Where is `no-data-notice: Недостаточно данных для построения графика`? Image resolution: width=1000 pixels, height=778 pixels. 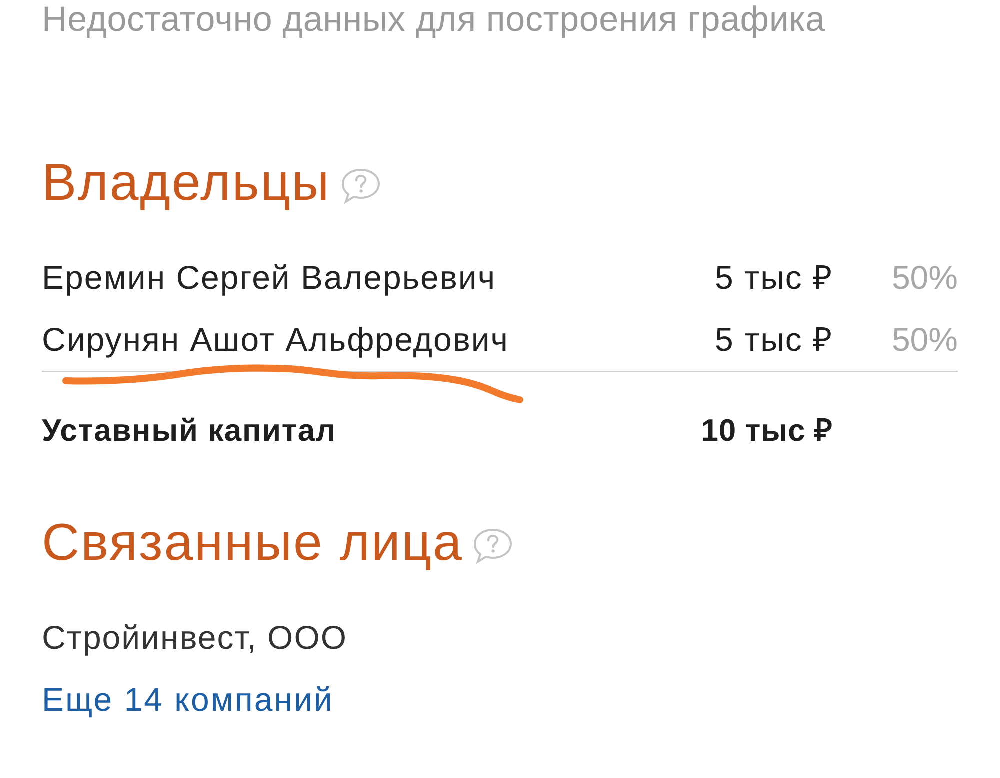 no-data-notice: Недостаточно данных для построения графика is located at coordinates (434, 20).